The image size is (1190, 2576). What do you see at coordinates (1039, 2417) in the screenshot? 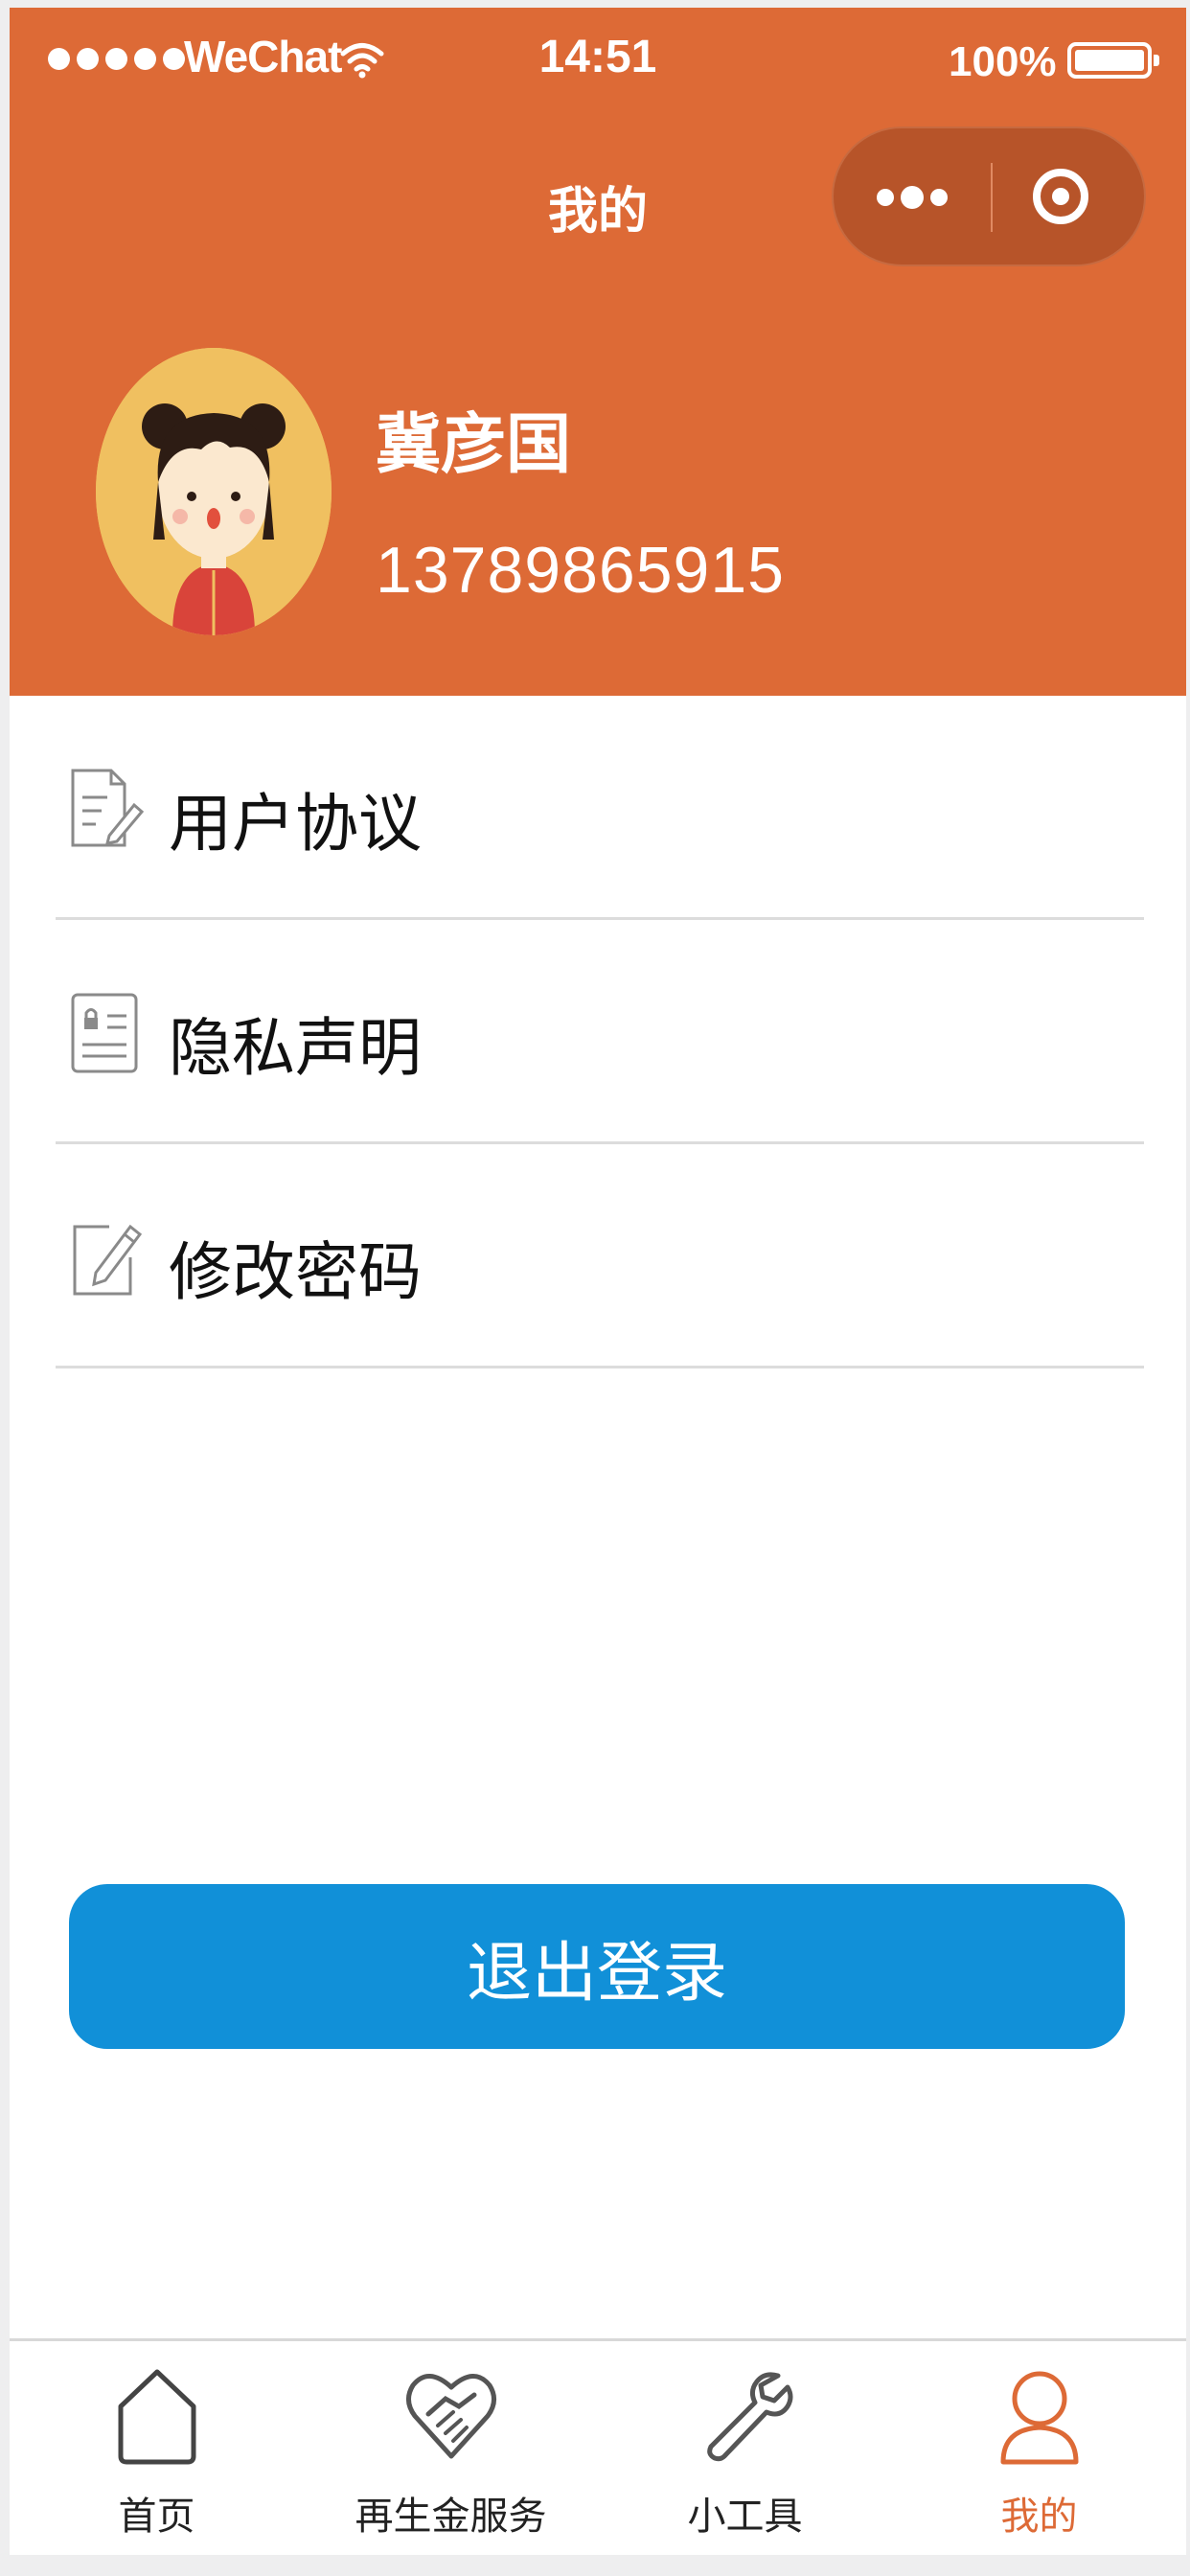
I see `user-icon` at bounding box center [1039, 2417].